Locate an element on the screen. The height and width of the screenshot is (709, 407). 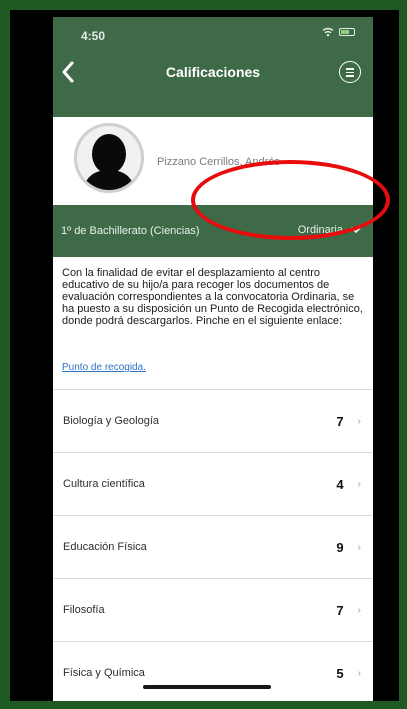
subject-grade: 9 is located at coordinates (340, 547).